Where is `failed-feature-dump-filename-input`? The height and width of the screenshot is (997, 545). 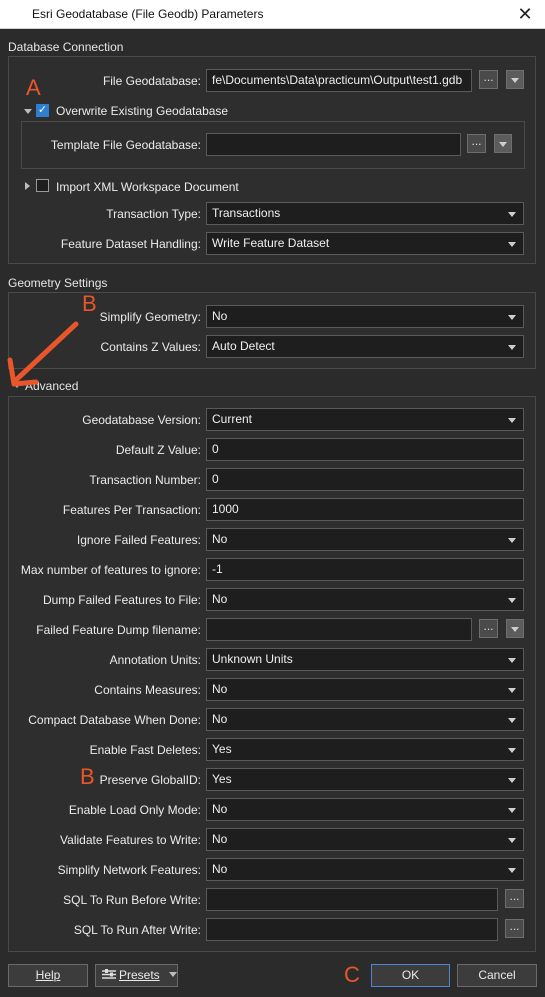
failed-feature-dump-filename-input is located at coordinates (339, 629).